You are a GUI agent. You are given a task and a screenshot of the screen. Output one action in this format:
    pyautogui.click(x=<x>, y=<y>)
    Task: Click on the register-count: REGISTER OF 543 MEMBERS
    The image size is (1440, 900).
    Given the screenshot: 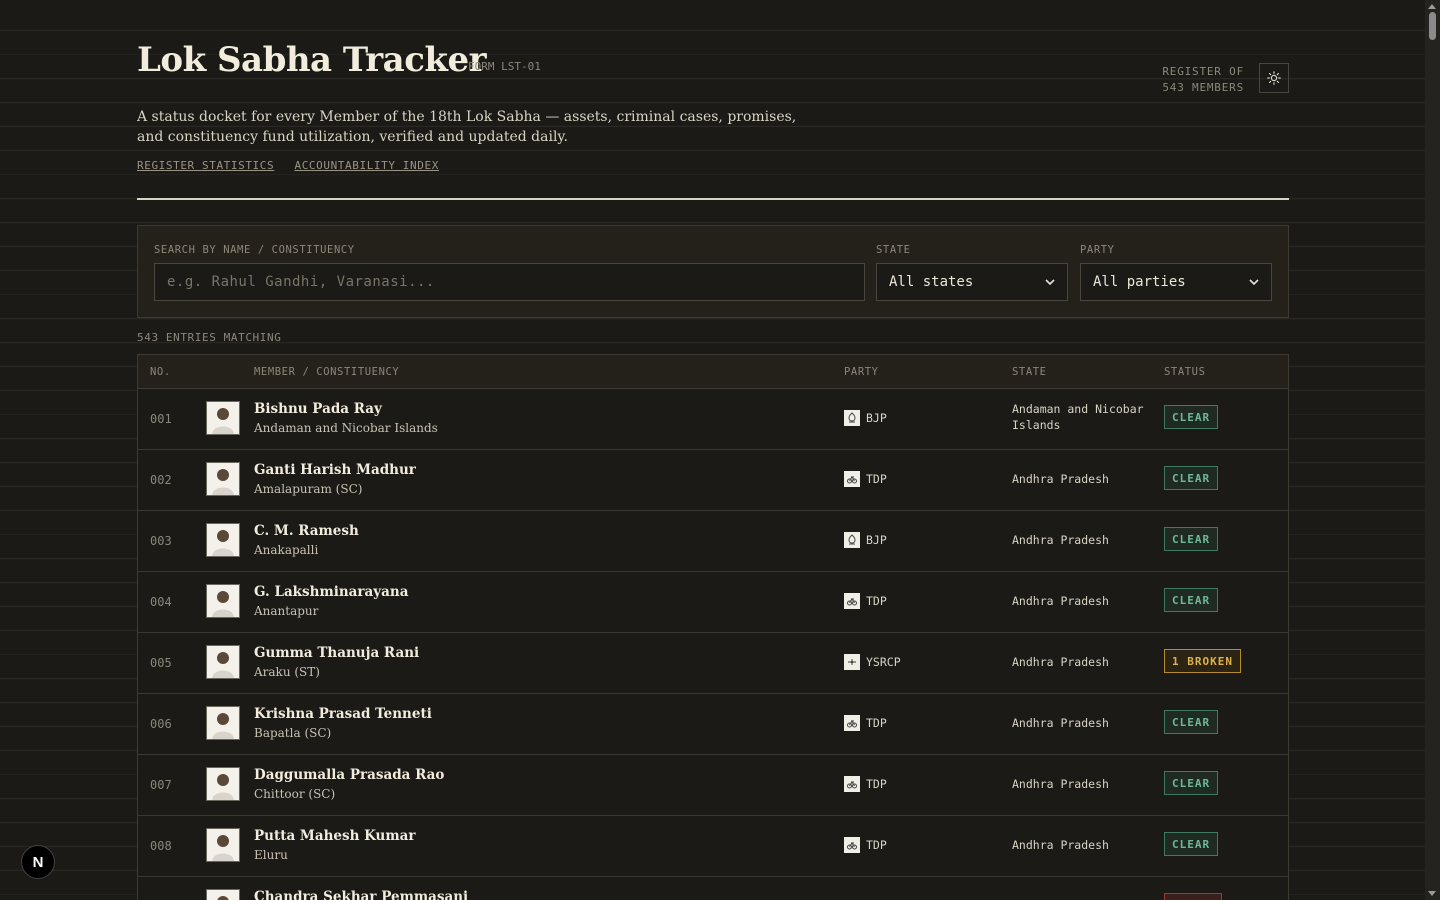 What is the action you would take?
    pyautogui.click(x=1203, y=80)
    